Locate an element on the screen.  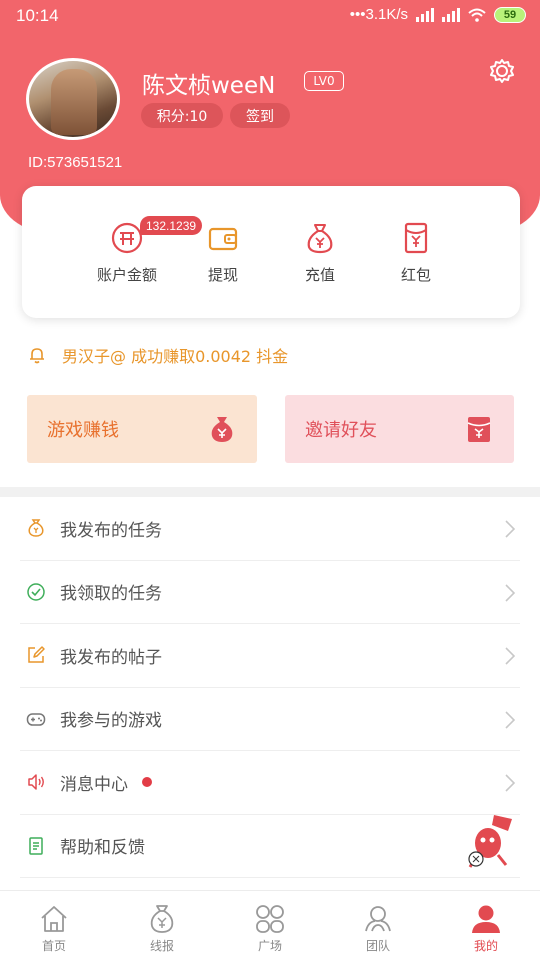
network-speed: •••3.1K/s is located at coordinates (378, 14).